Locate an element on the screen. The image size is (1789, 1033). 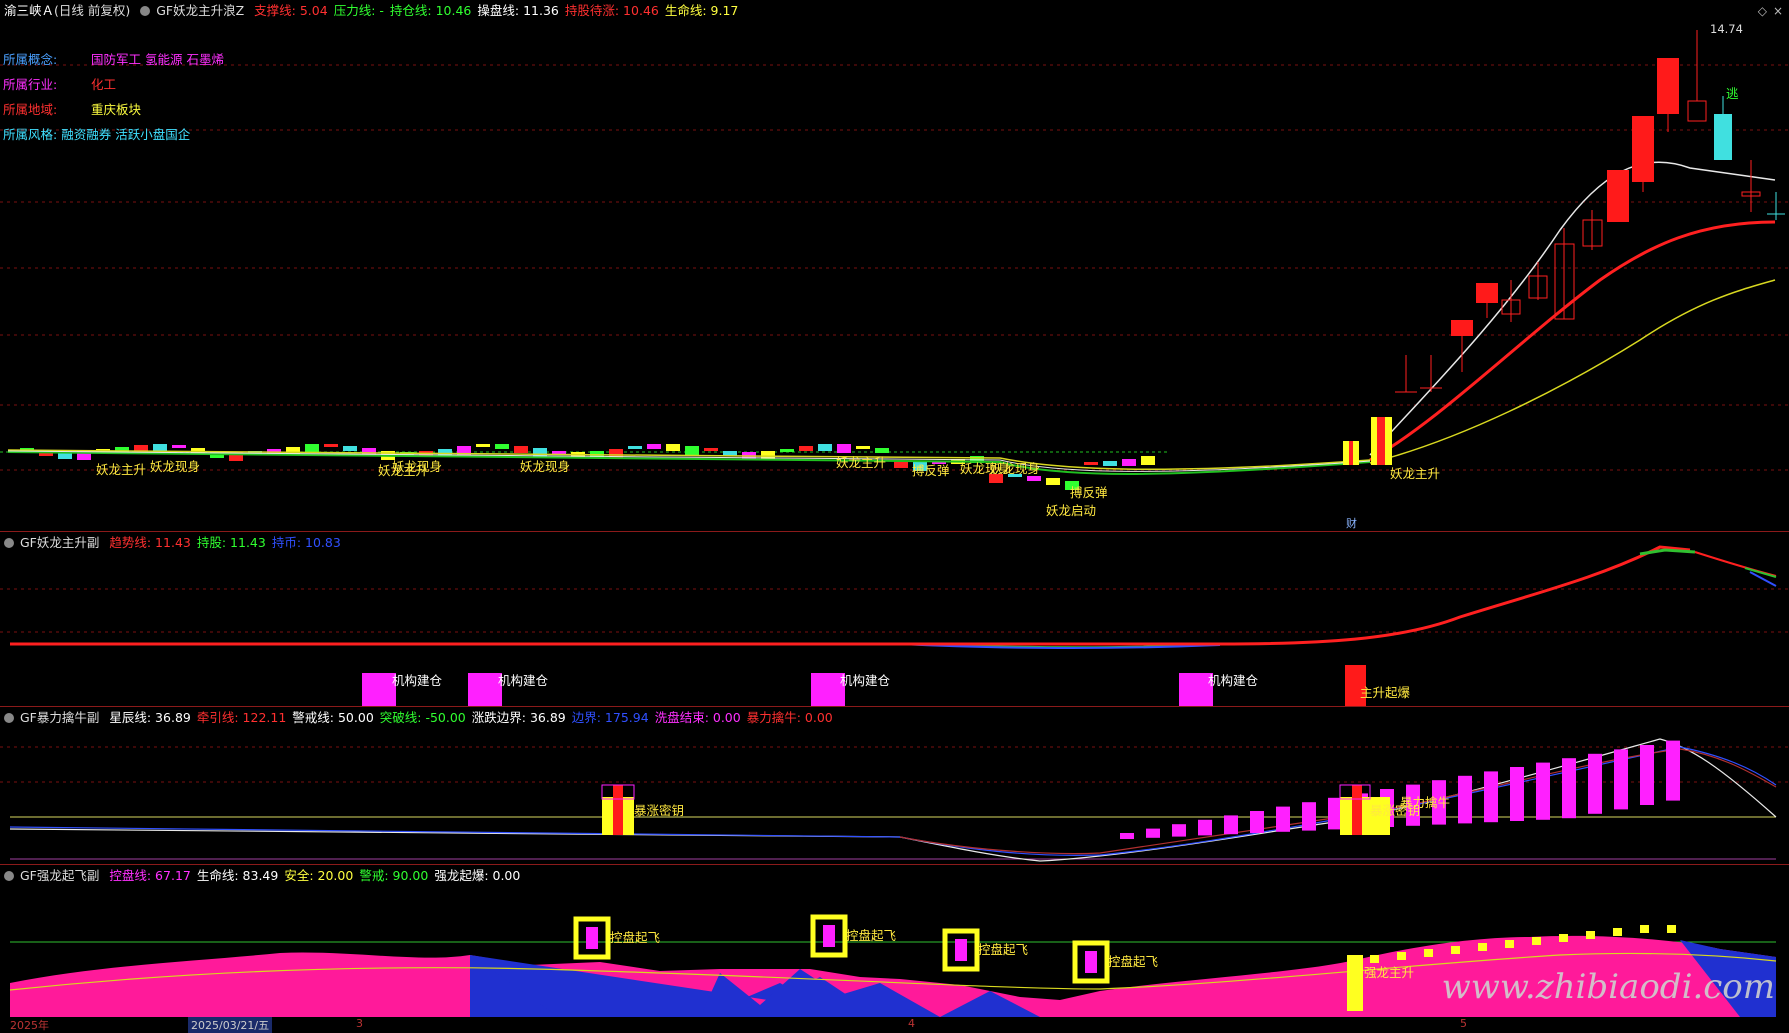
indicator-value-1: 生命线: 83.49 is located at coordinates (237, 875).